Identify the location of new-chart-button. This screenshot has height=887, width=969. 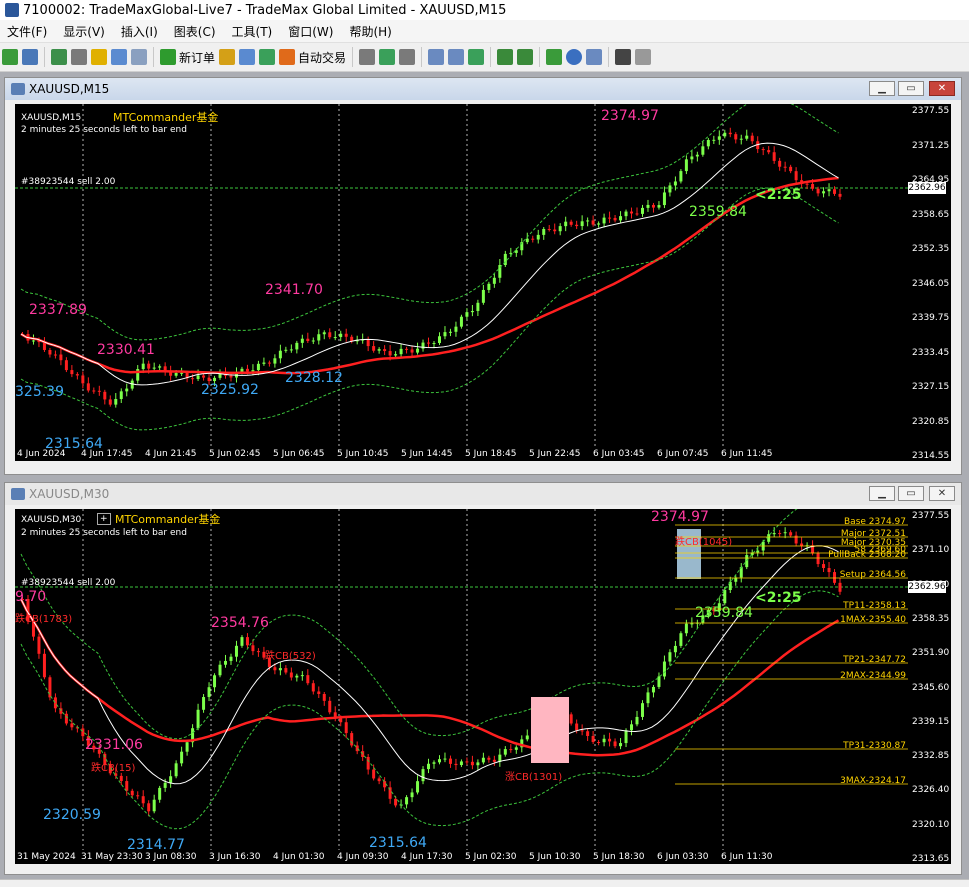
(10, 57).